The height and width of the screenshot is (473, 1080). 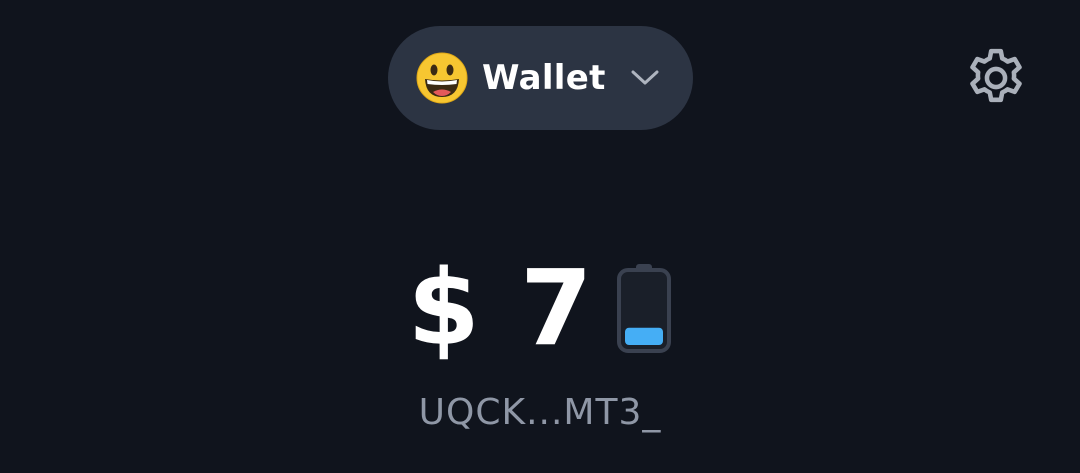 What do you see at coordinates (996, 78) in the screenshot?
I see `gear-icon` at bounding box center [996, 78].